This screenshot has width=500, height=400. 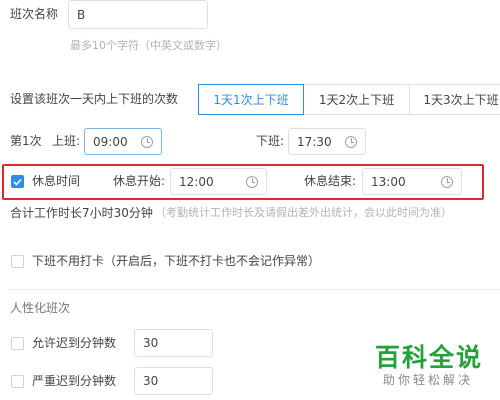 I want to click on watermark-subtitle: 助你轻松解决, so click(x=428, y=380).